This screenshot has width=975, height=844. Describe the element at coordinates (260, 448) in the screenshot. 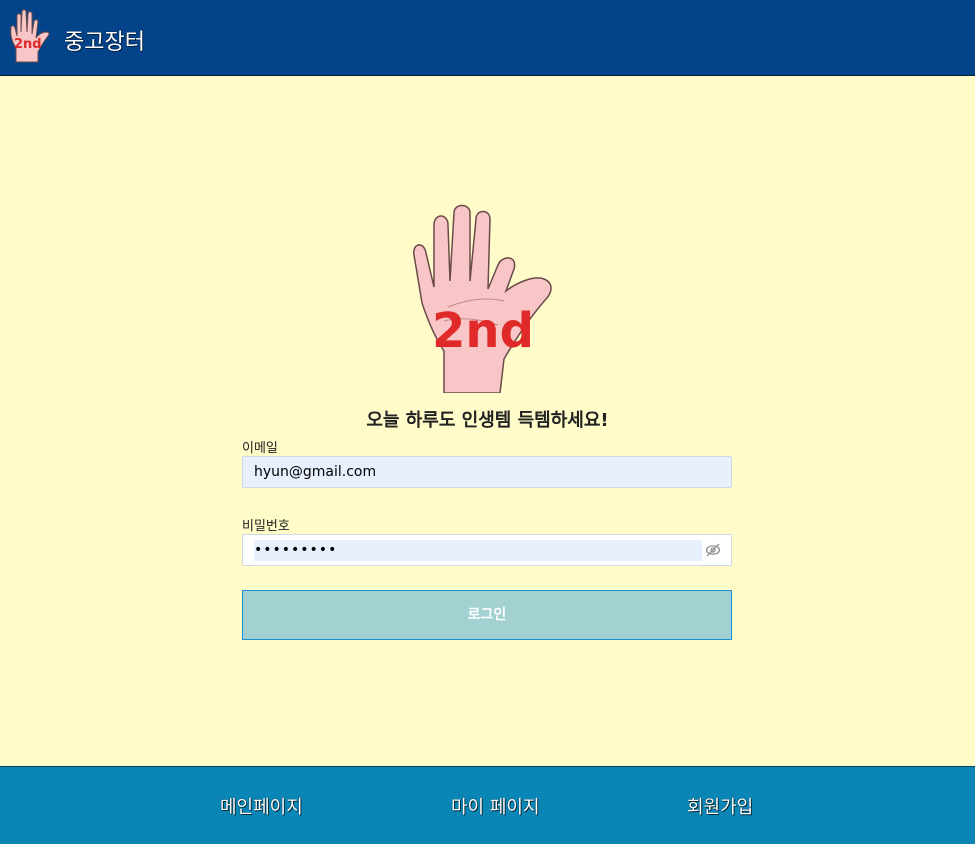

I see `email-label: 이메일` at that location.